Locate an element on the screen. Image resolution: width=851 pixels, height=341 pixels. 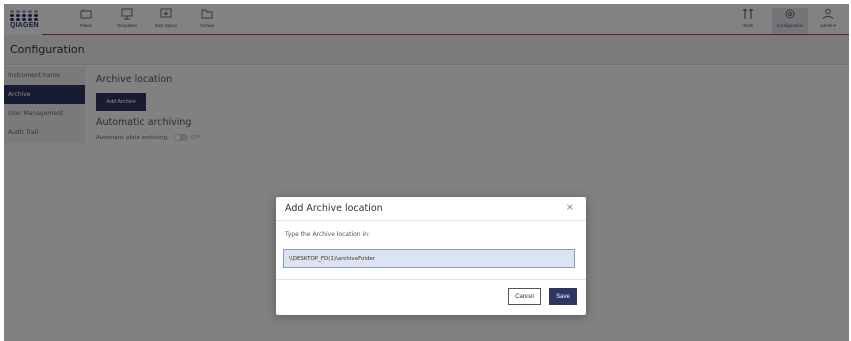
dialog-header: Add Archive location × is located at coordinates (431, 209).